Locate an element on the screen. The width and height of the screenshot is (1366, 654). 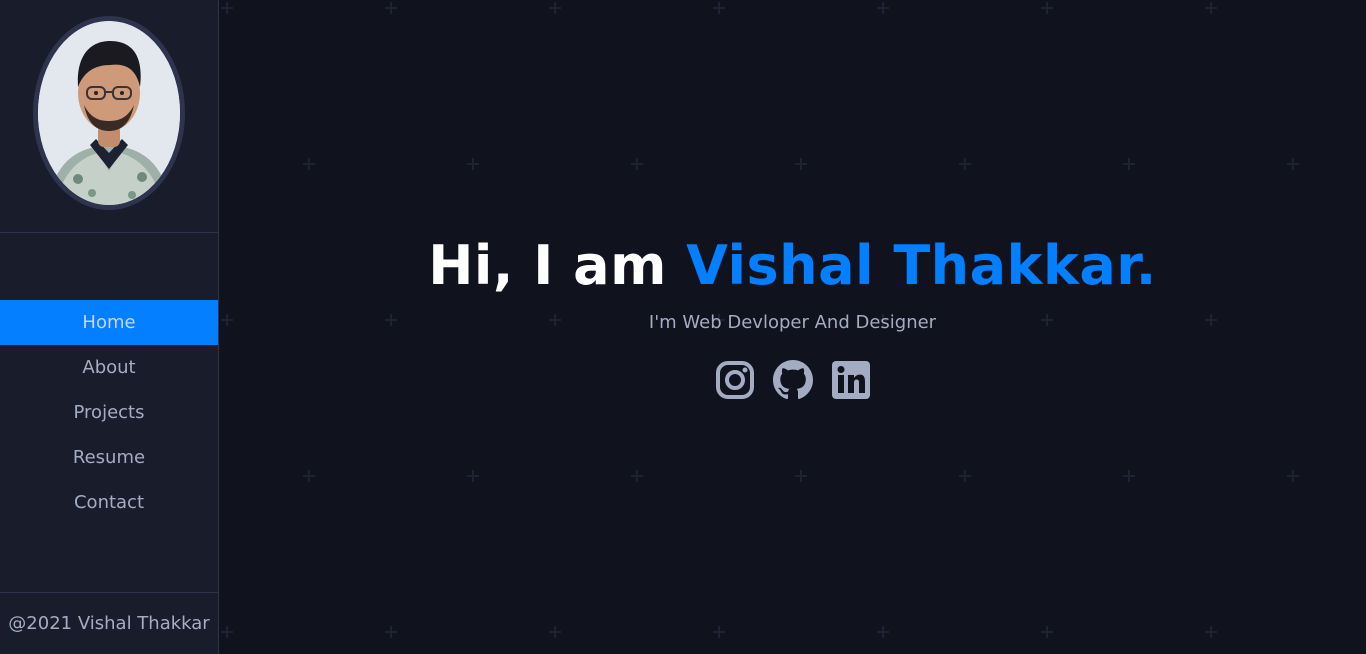
avatar-section is located at coordinates (109, 116).